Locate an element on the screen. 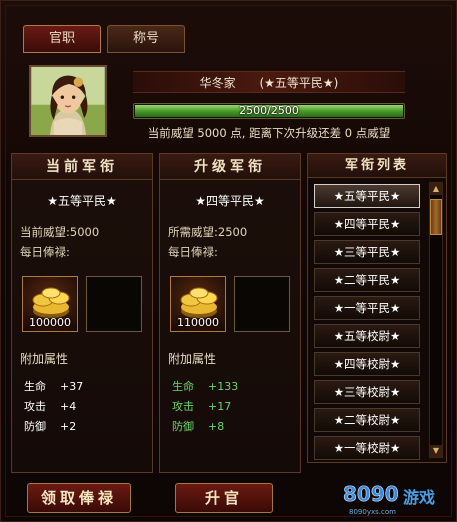  prestige-progress-bar: 2500/2500 is located at coordinates (269, 111).